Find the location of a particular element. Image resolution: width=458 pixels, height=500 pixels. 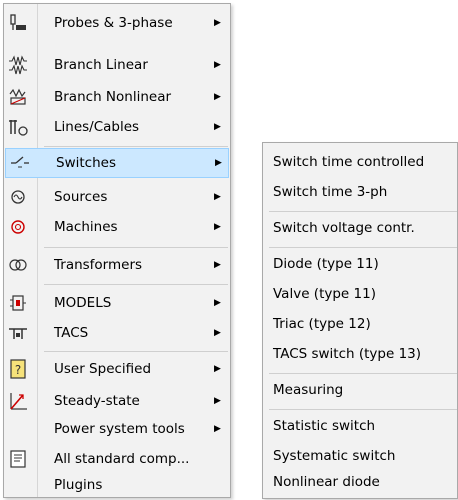

menu-item-label: Steady-state is located at coordinates (97, 401).